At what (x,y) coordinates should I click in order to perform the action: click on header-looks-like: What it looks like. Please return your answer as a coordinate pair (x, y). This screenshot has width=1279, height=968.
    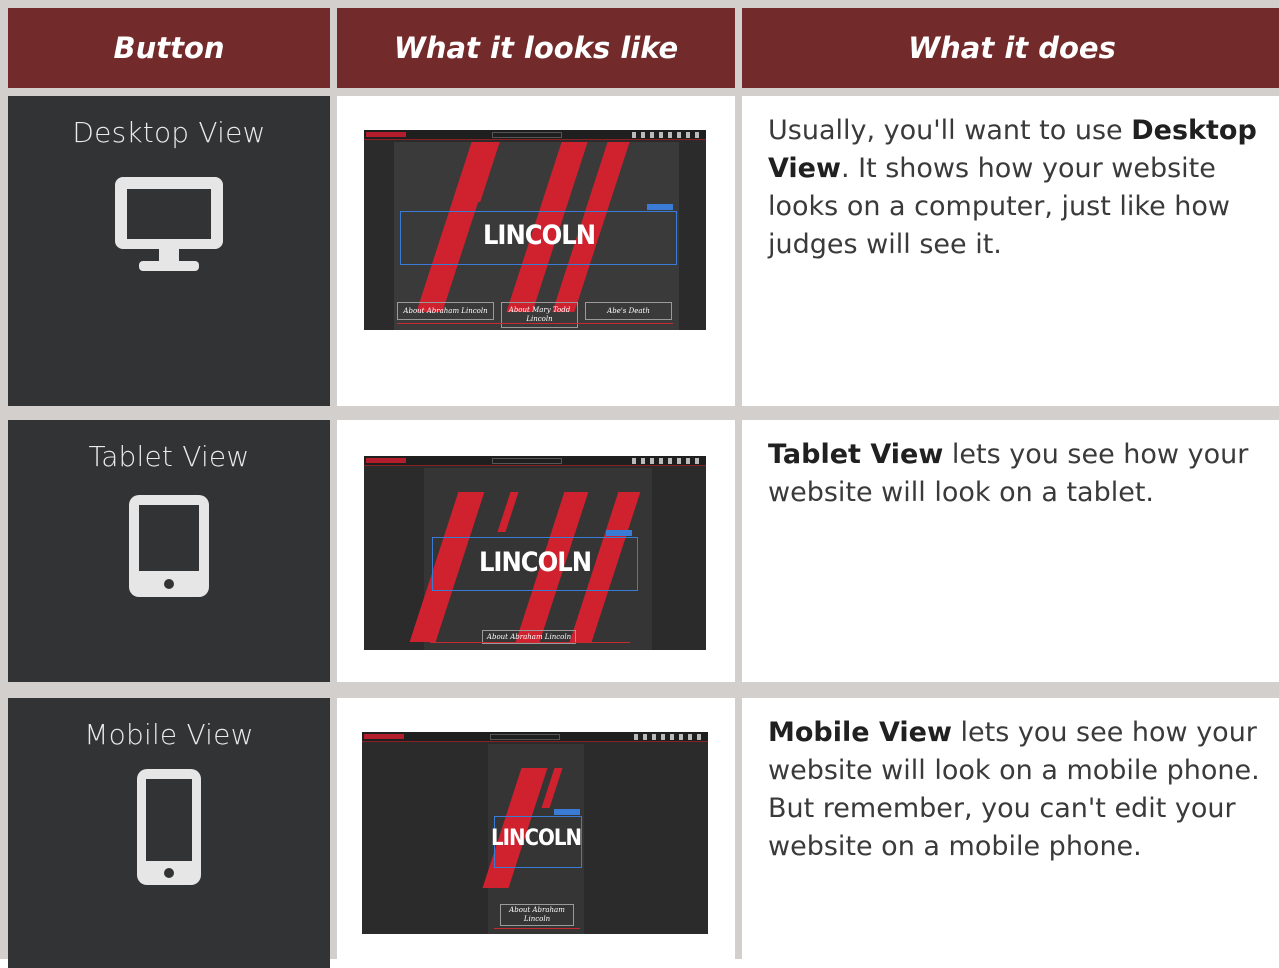
    Looking at the image, I should click on (536, 48).